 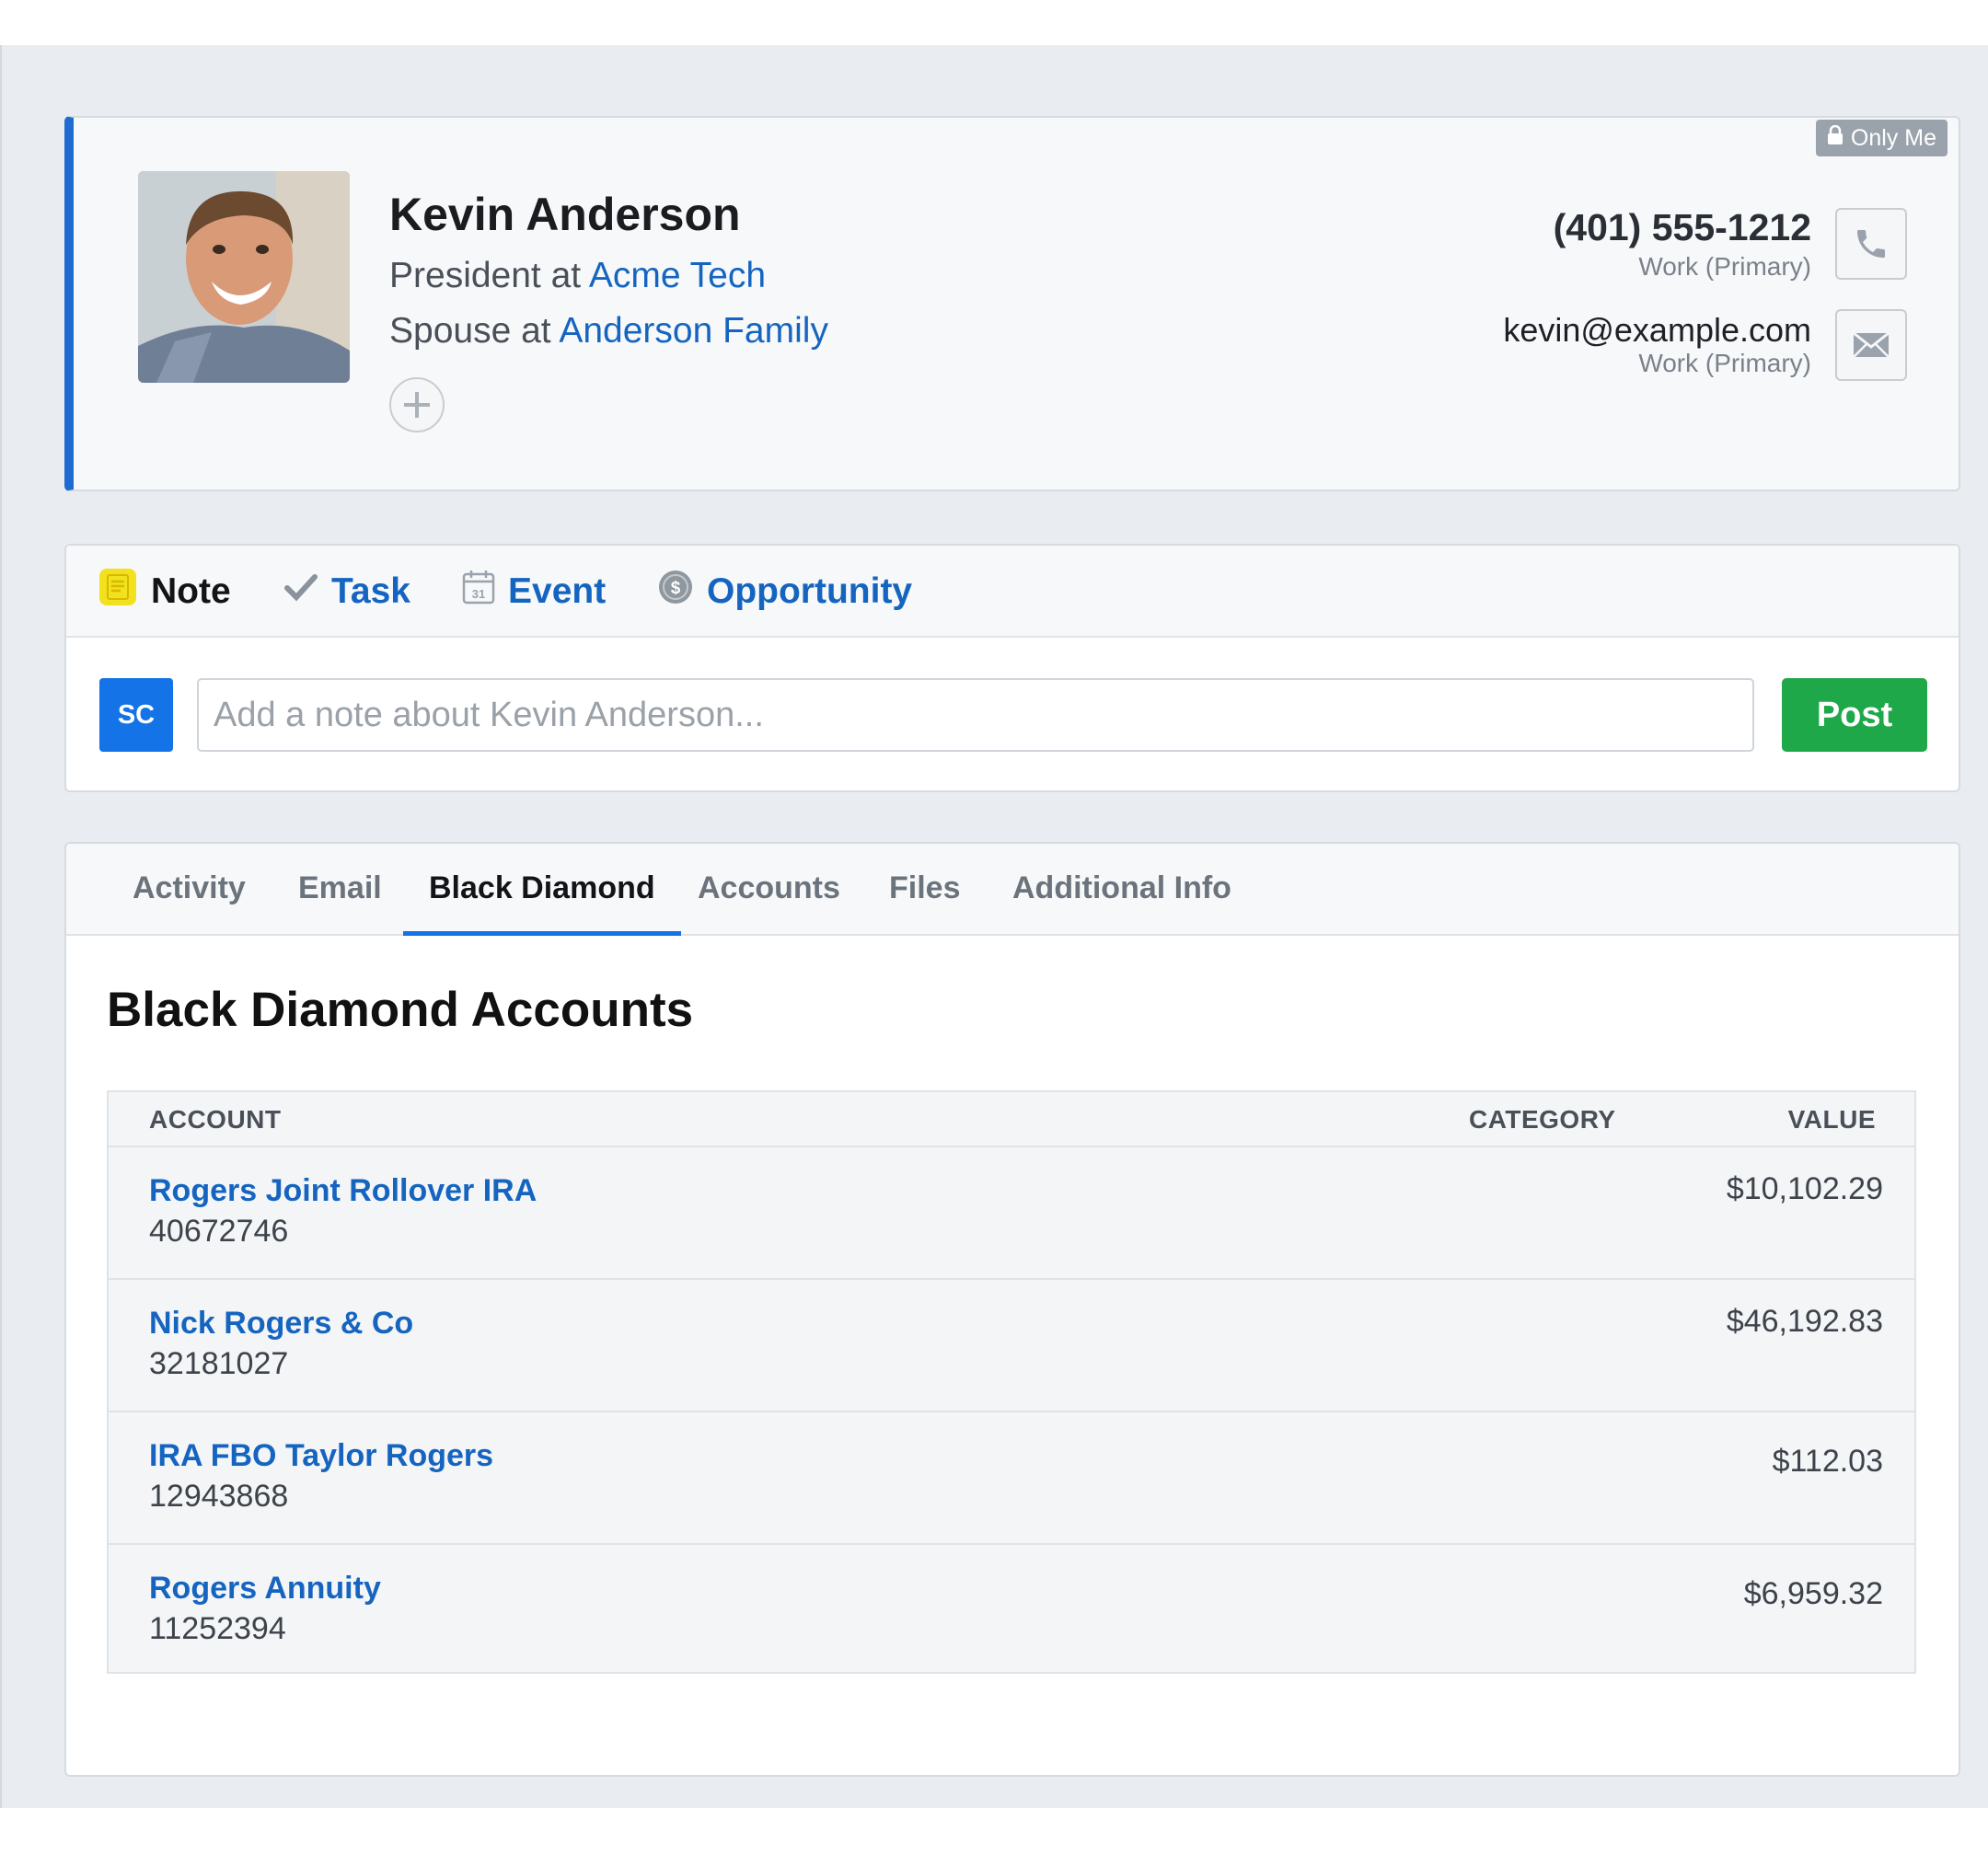 What do you see at coordinates (1805, 1188) in the screenshot?
I see `account-value: $10,102.29` at bounding box center [1805, 1188].